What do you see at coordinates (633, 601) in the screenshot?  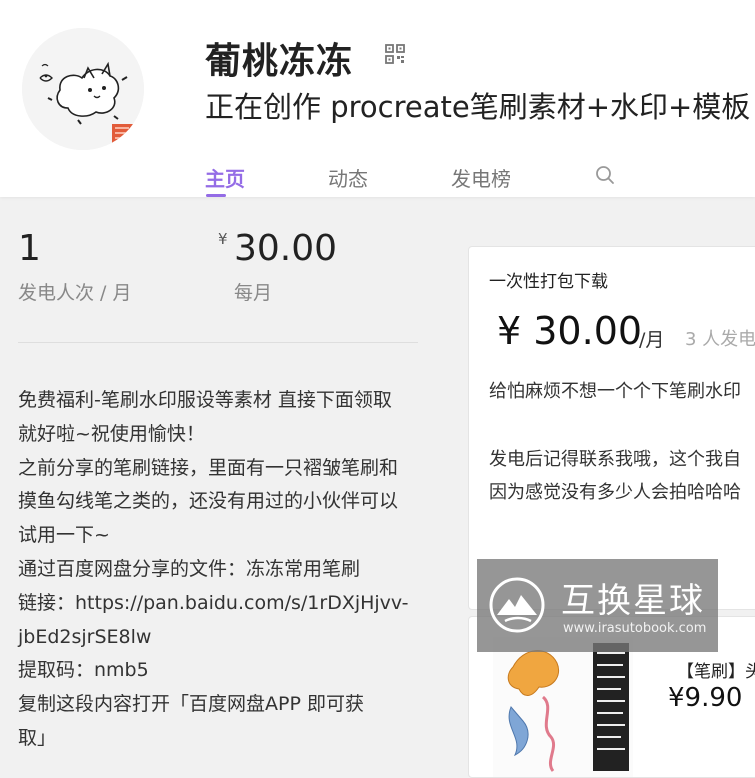 I see `watermark-title: 互换星球` at bounding box center [633, 601].